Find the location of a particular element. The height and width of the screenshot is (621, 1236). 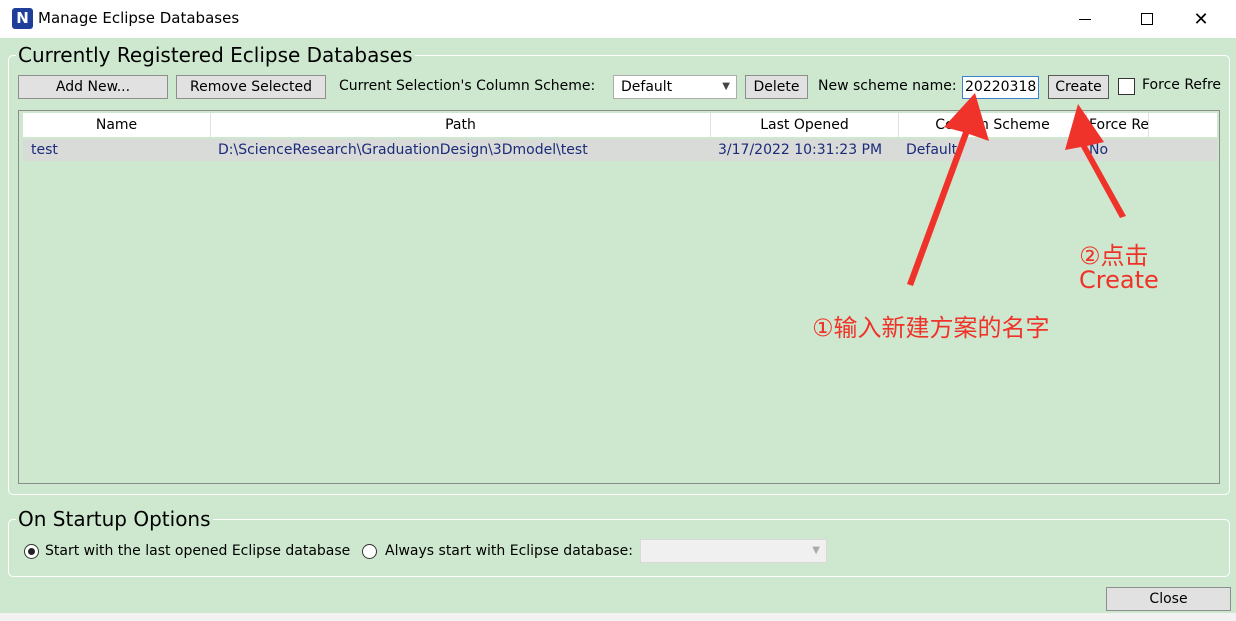

force-refresh-label: Force Refre is located at coordinates (1182, 85).